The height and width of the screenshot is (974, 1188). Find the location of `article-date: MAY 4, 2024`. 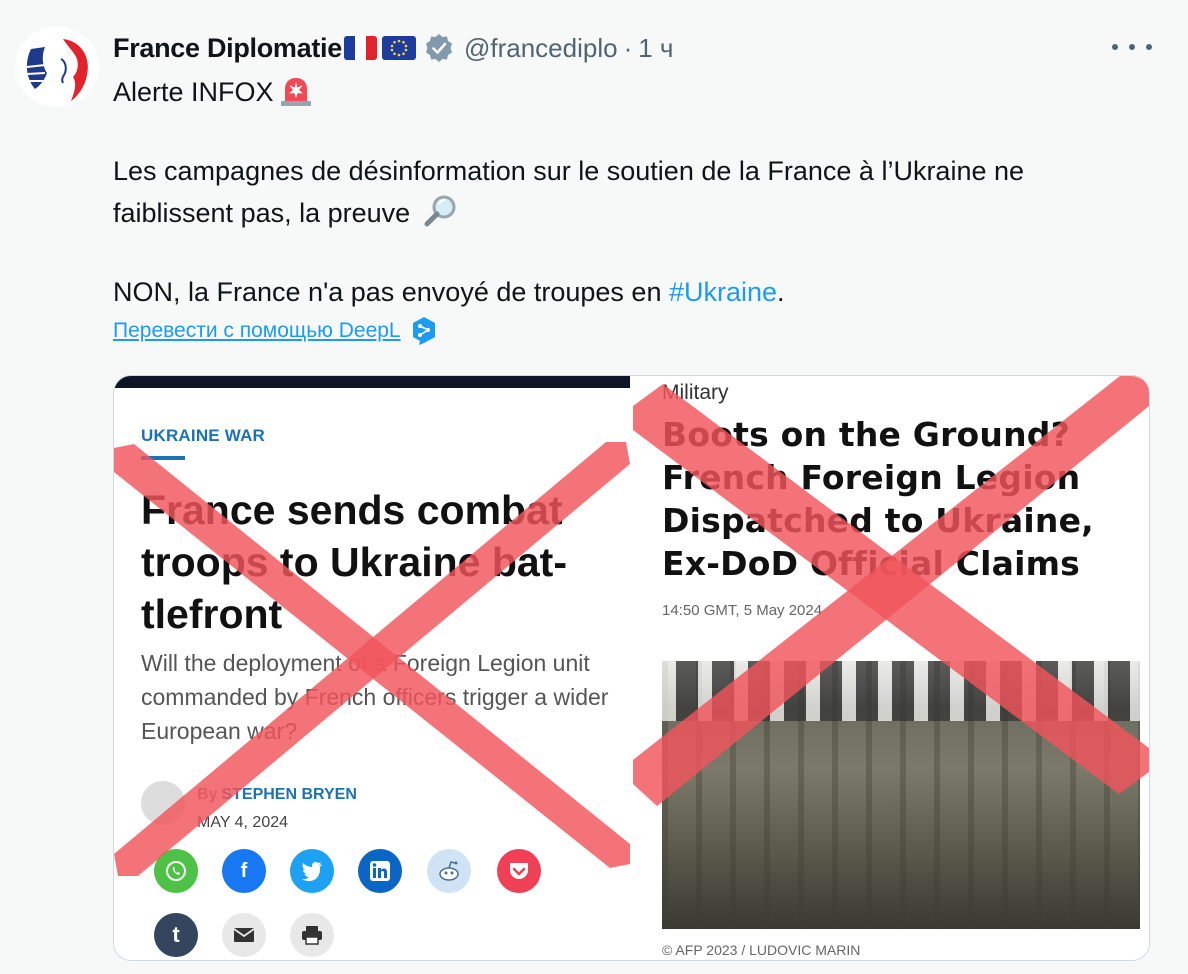

article-date: MAY 4, 2024 is located at coordinates (243, 822).